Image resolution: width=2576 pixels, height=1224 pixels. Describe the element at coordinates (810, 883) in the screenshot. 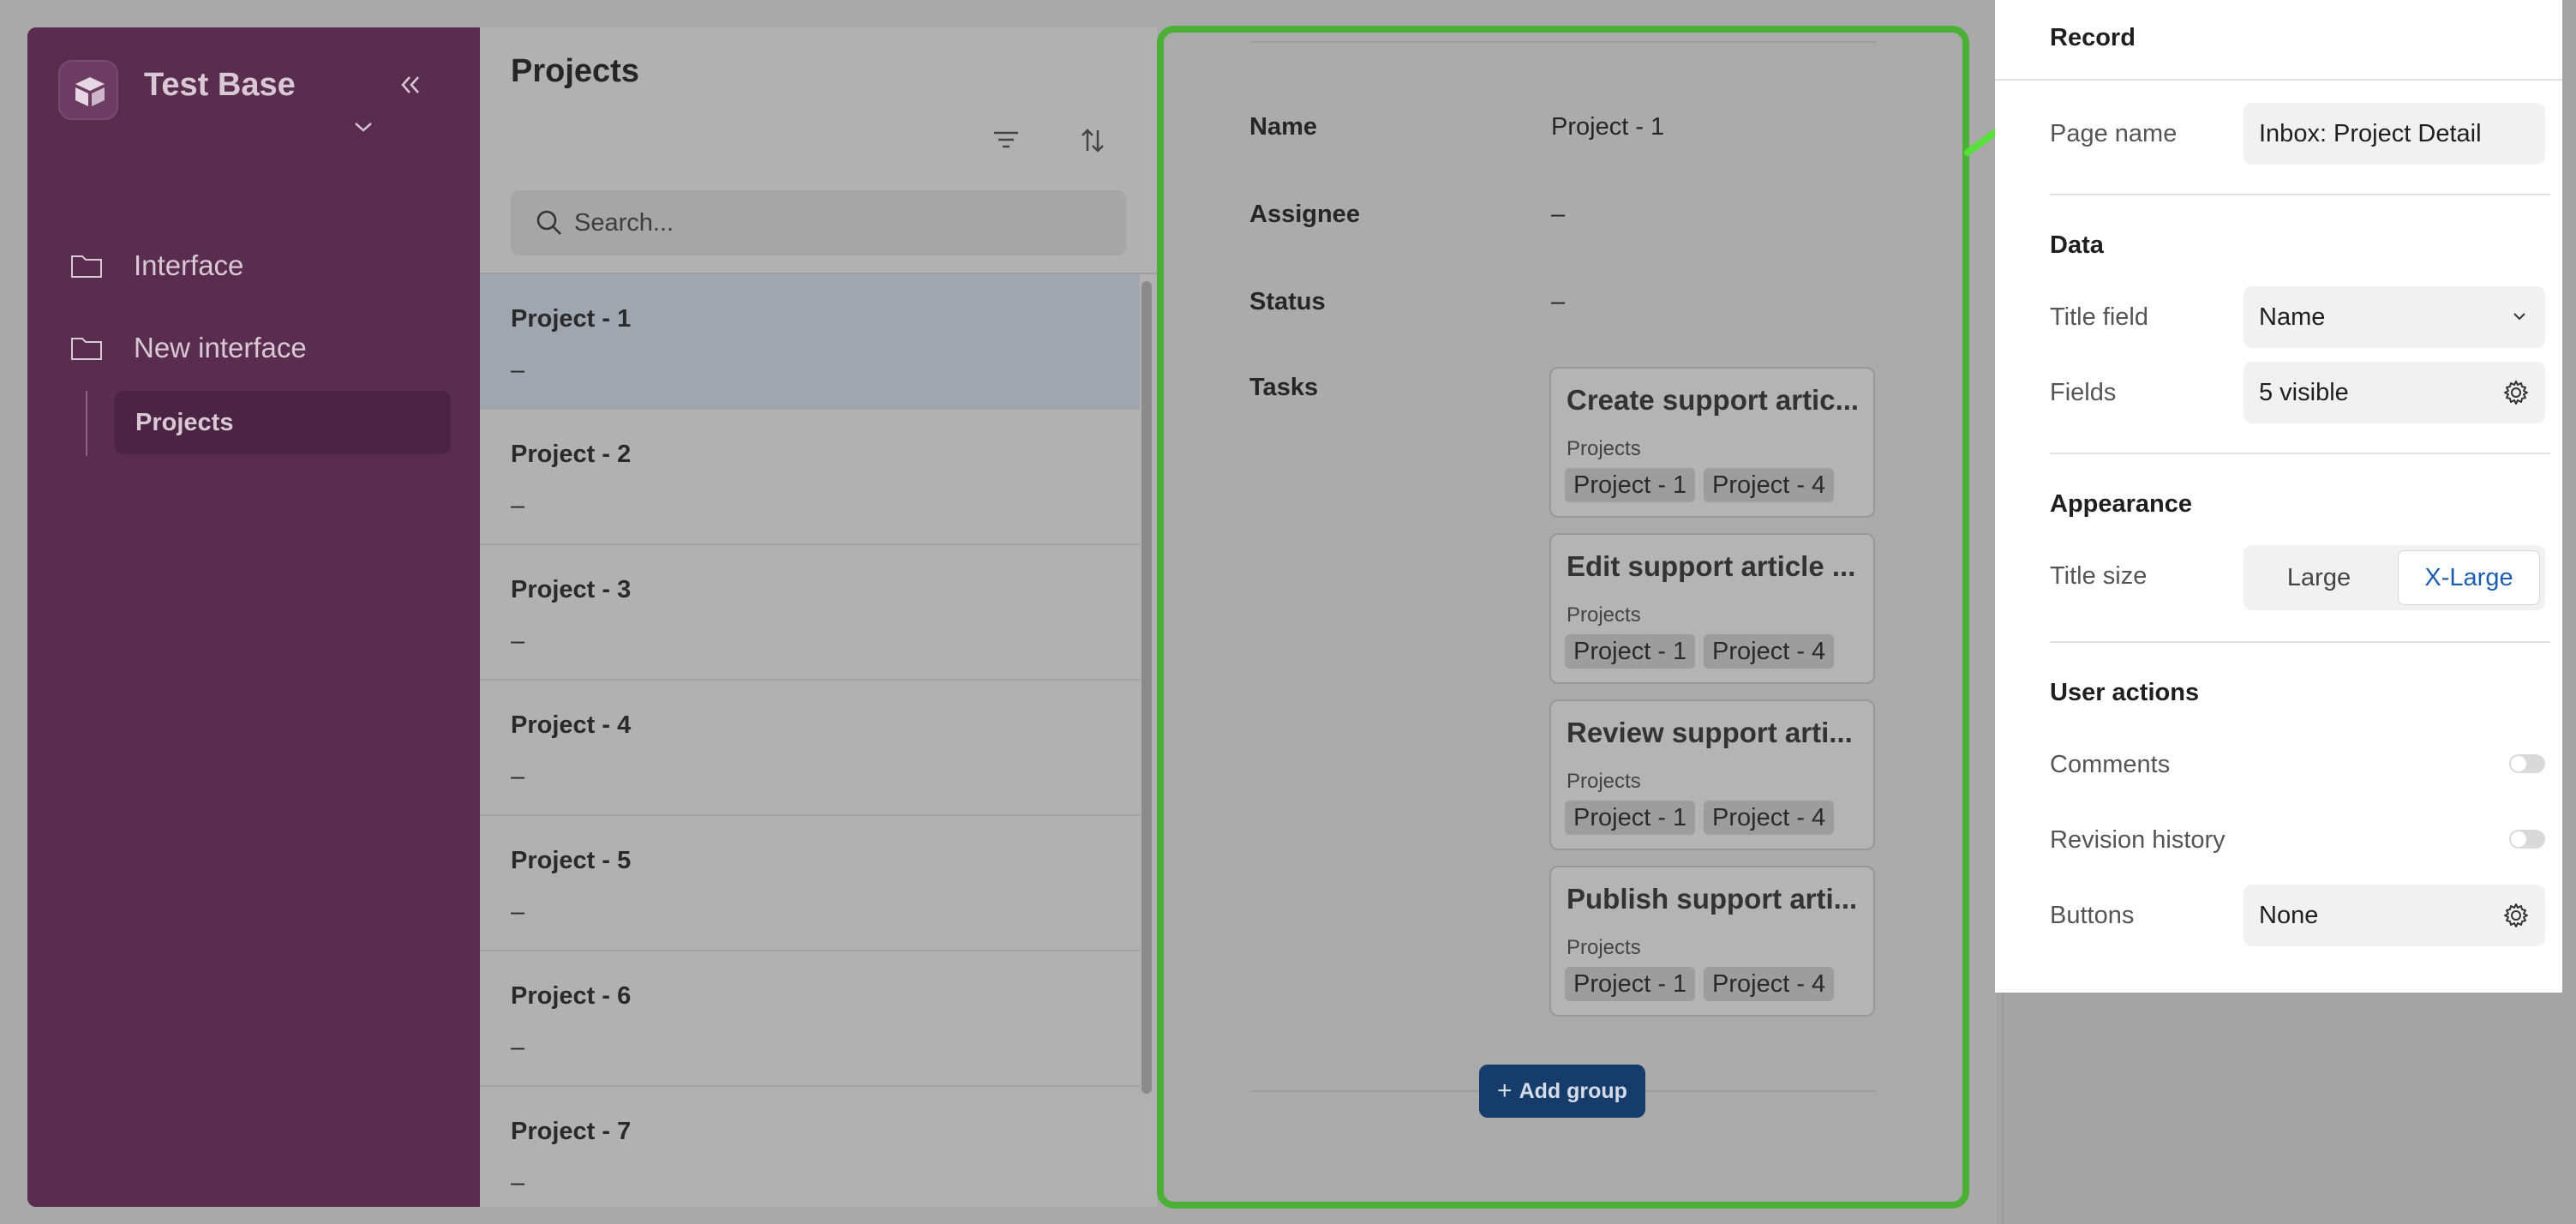

I see `list-item: Project - 5 –` at that location.